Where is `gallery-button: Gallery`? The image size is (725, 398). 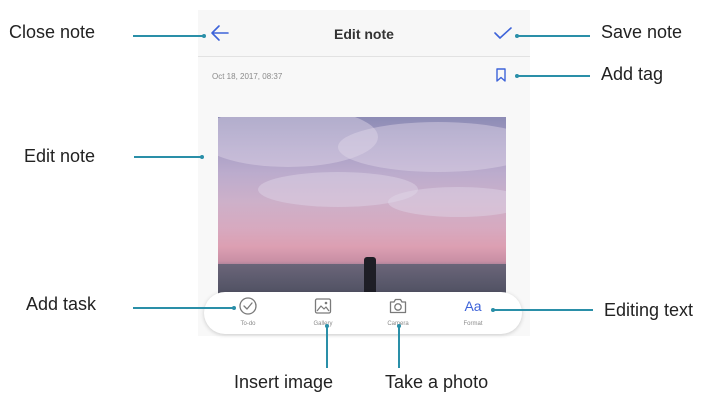 gallery-button: Gallery is located at coordinates (323, 313).